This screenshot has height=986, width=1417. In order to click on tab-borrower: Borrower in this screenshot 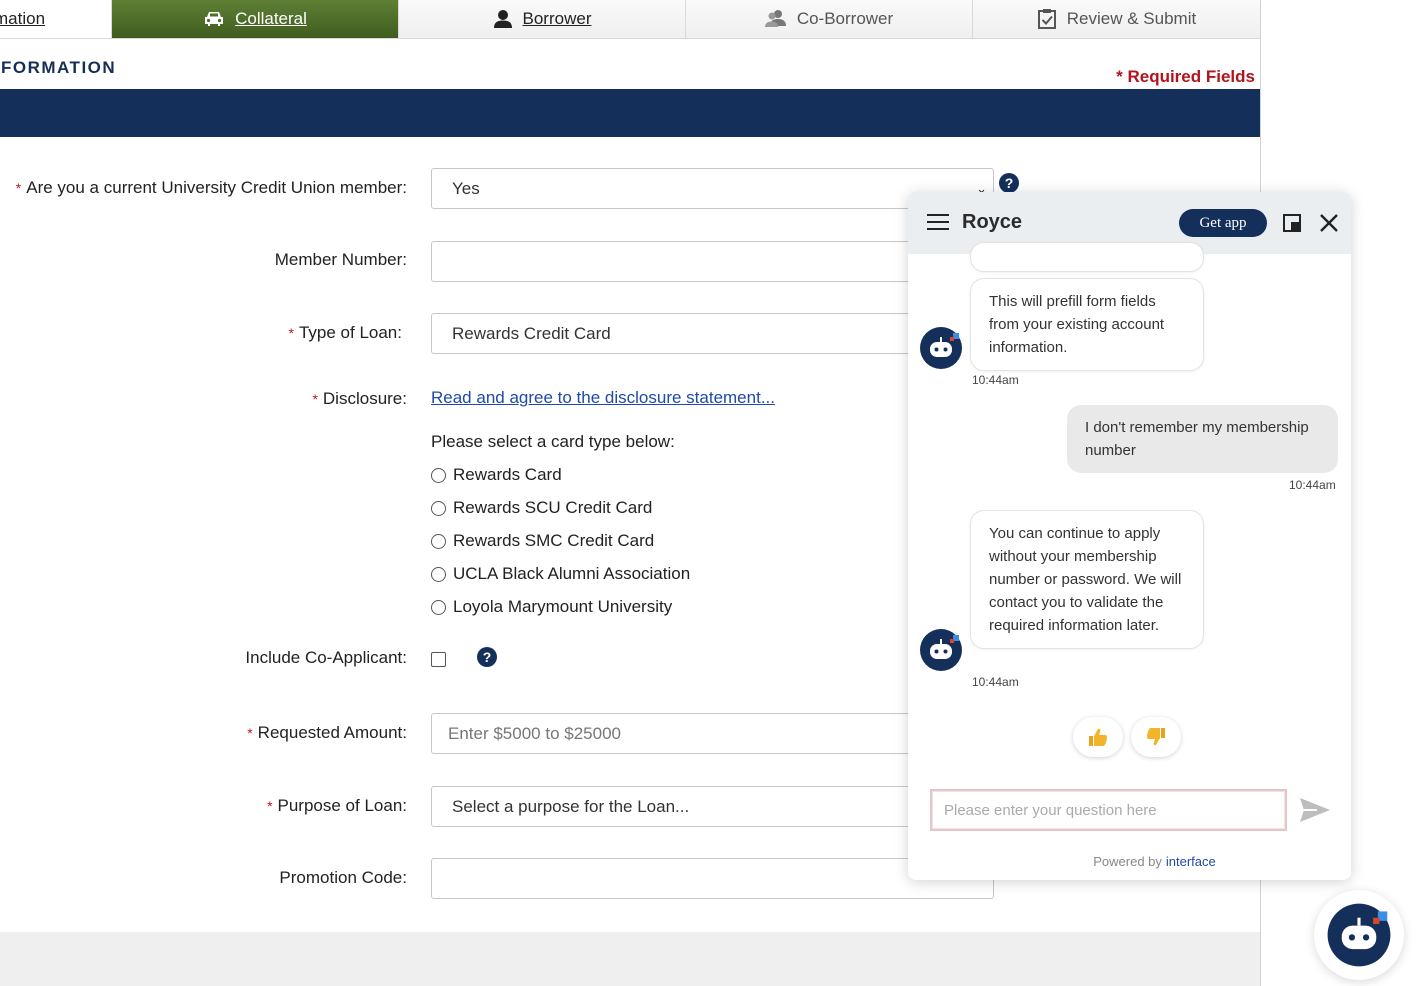, I will do `click(542, 19)`.